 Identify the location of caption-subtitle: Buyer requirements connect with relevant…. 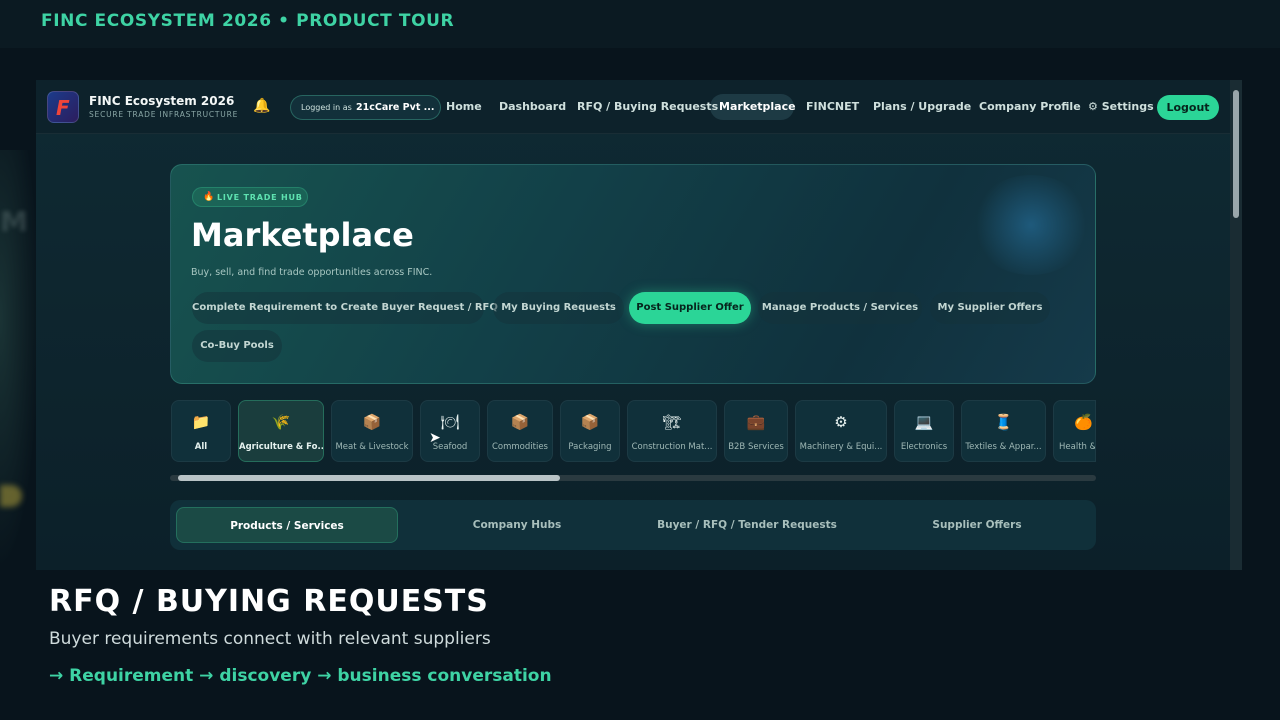
(270, 639).